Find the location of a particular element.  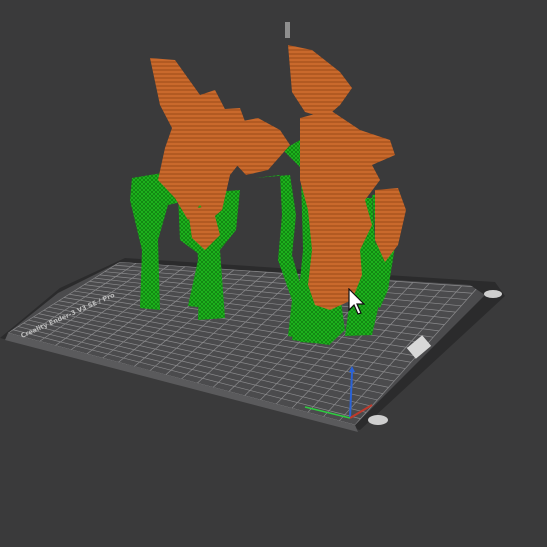

cursor-arrow-icon is located at coordinates (357, 301).